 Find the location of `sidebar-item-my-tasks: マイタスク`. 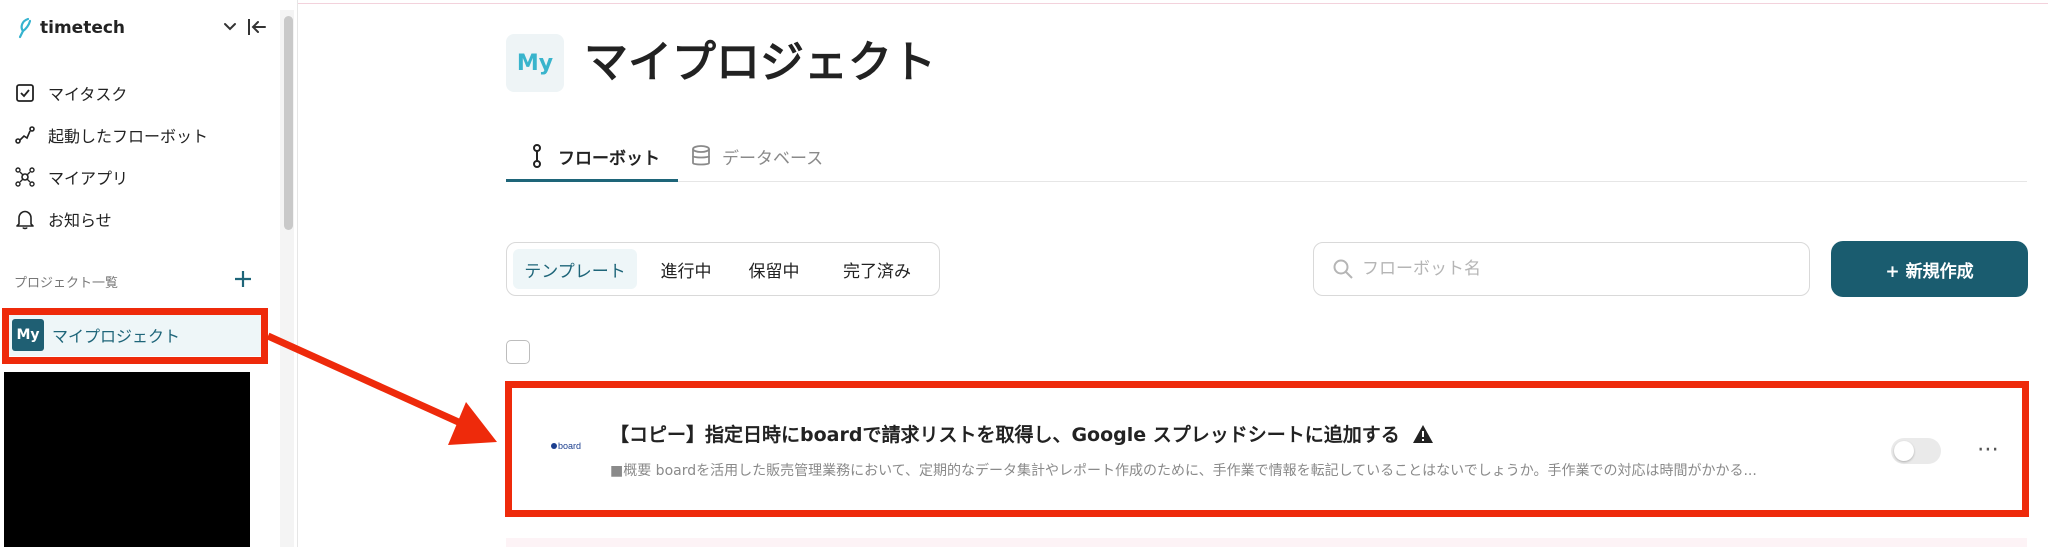

sidebar-item-my-tasks: マイタスク is located at coordinates (70, 93).